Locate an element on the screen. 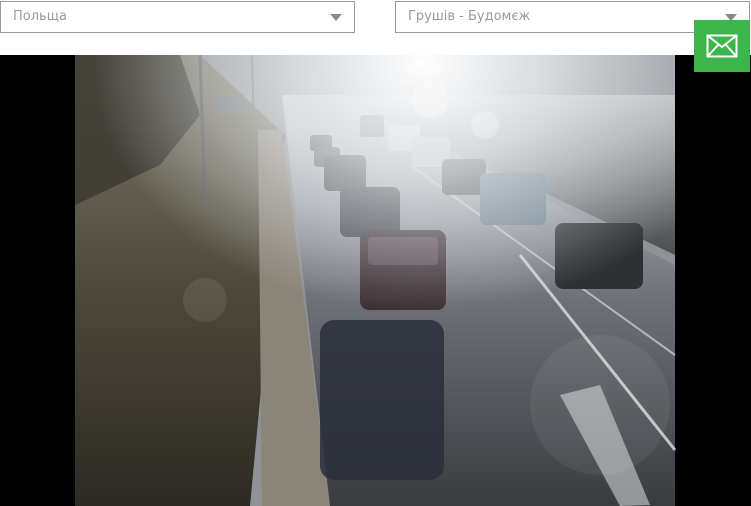 The width and height of the screenshot is (751, 506). country-select: Польща is located at coordinates (177, 17).